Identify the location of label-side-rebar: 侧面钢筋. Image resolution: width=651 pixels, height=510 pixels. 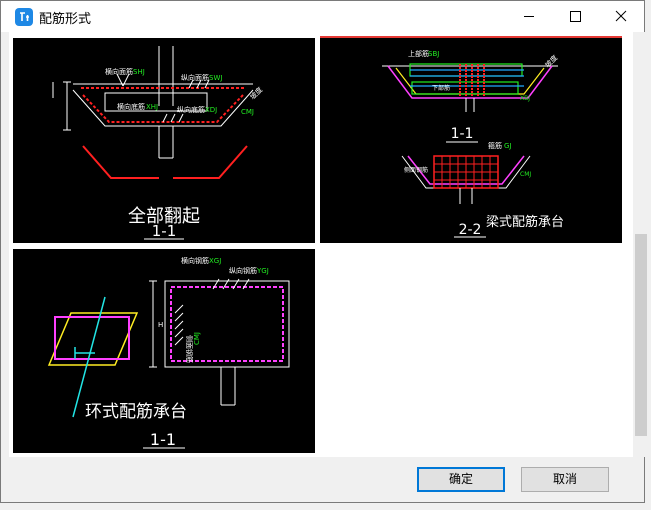
(416, 170).